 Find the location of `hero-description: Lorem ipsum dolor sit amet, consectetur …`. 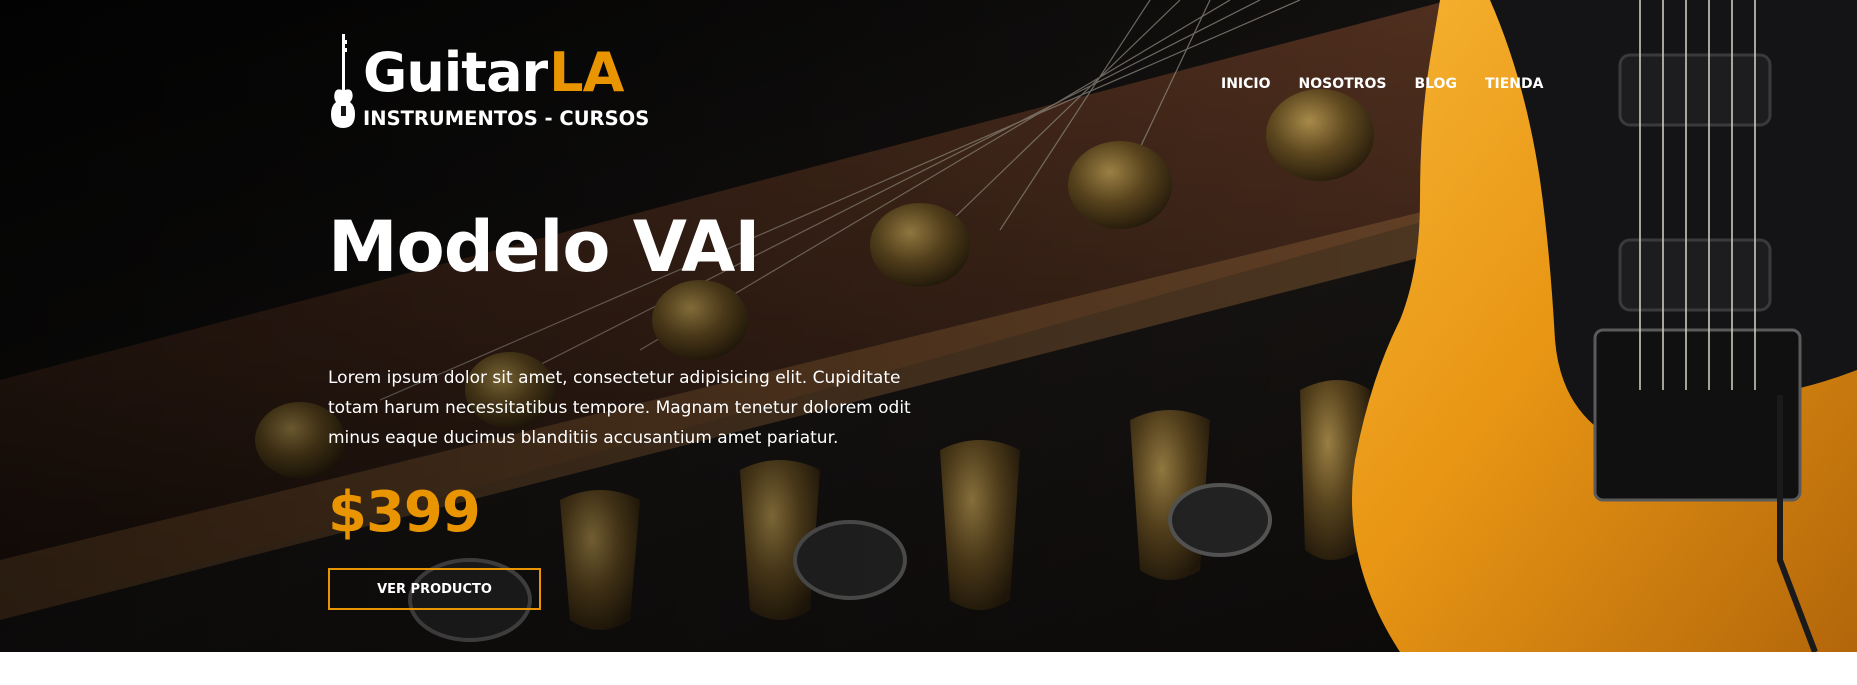

hero-description: Lorem ipsum dolor sit amet, consectetur … is located at coordinates (619, 408).